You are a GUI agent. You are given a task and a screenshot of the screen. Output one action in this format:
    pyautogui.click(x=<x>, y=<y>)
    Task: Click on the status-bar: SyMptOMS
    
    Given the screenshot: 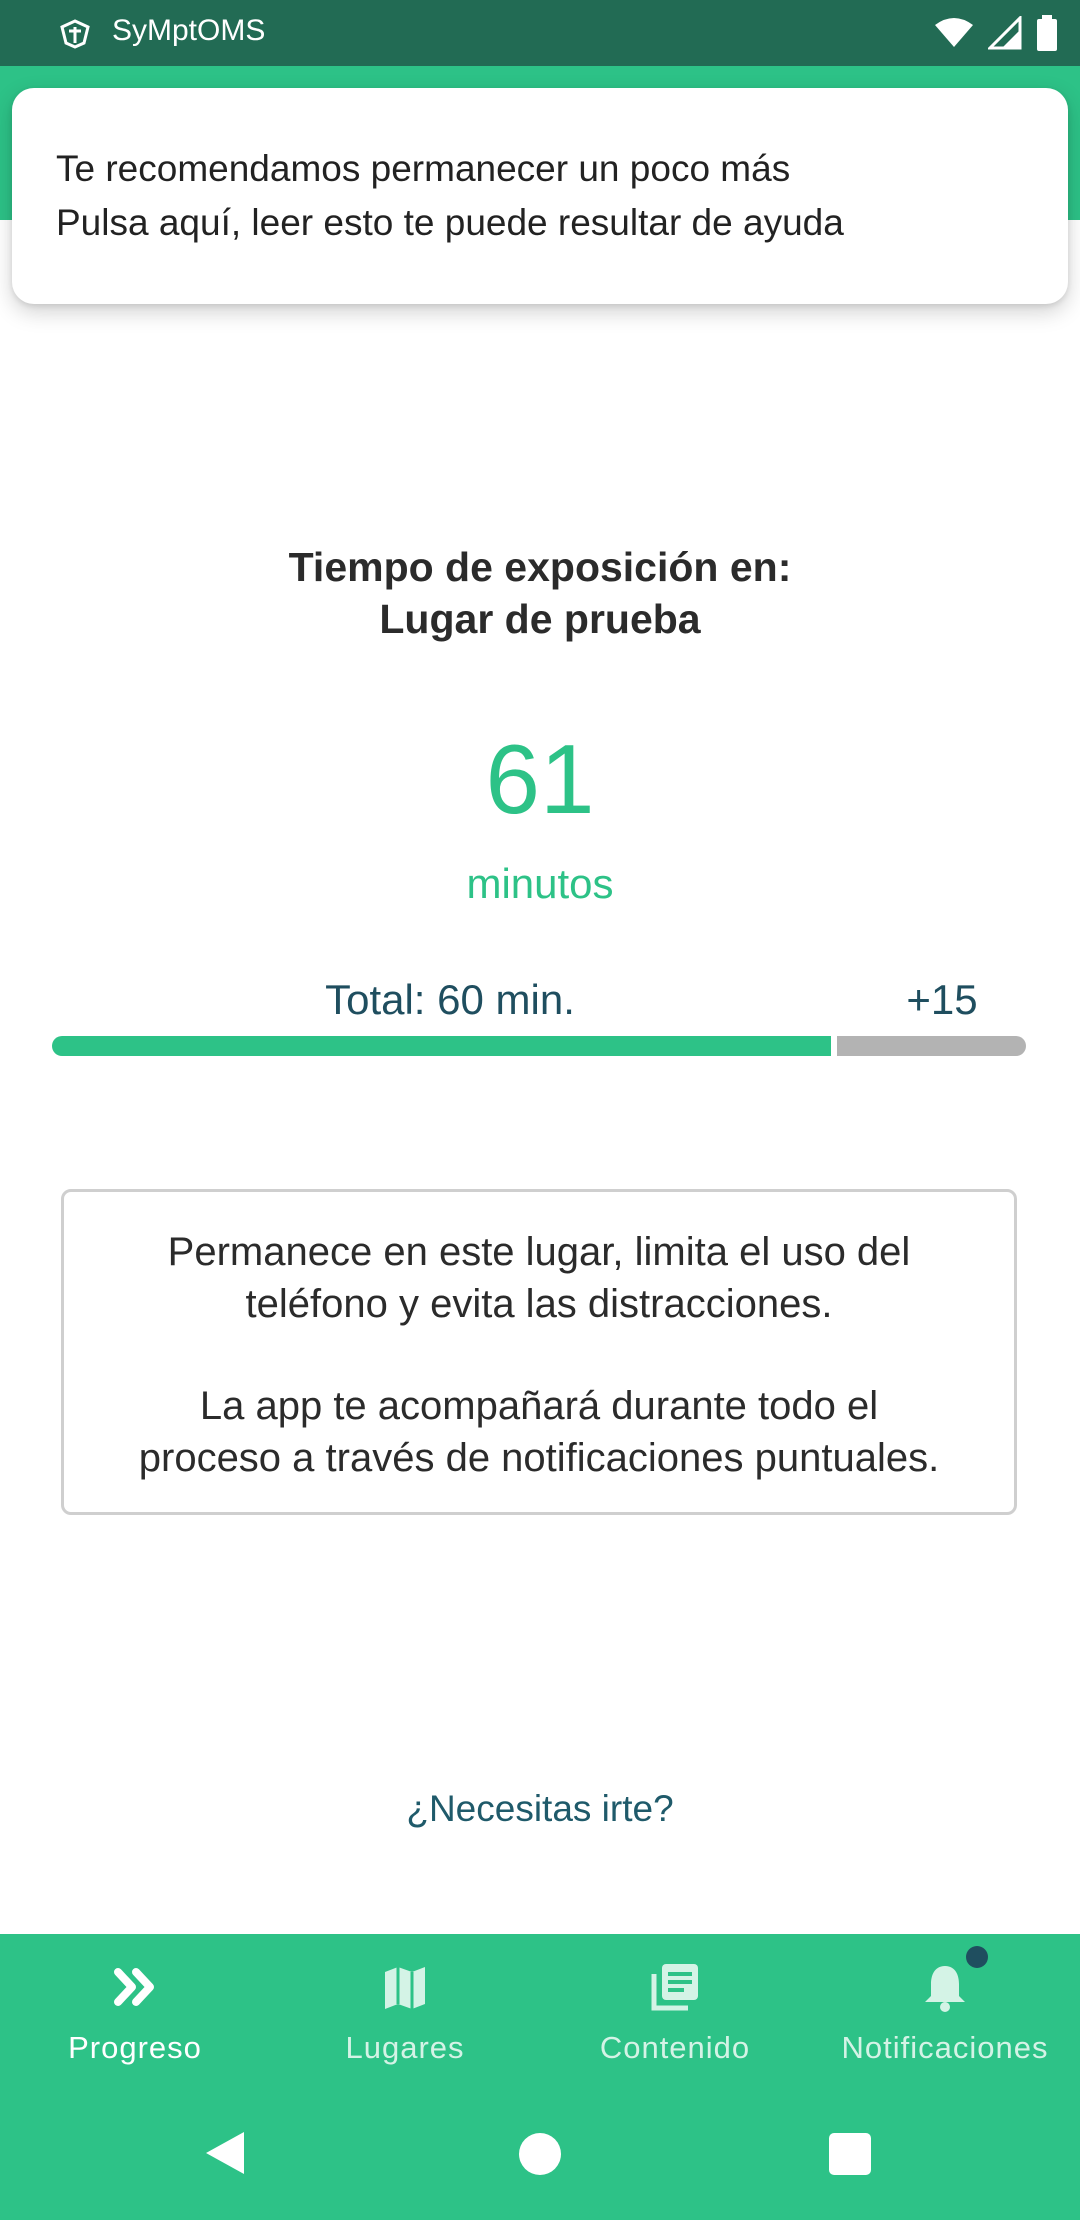 What is the action you would take?
    pyautogui.click(x=540, y=33)
    